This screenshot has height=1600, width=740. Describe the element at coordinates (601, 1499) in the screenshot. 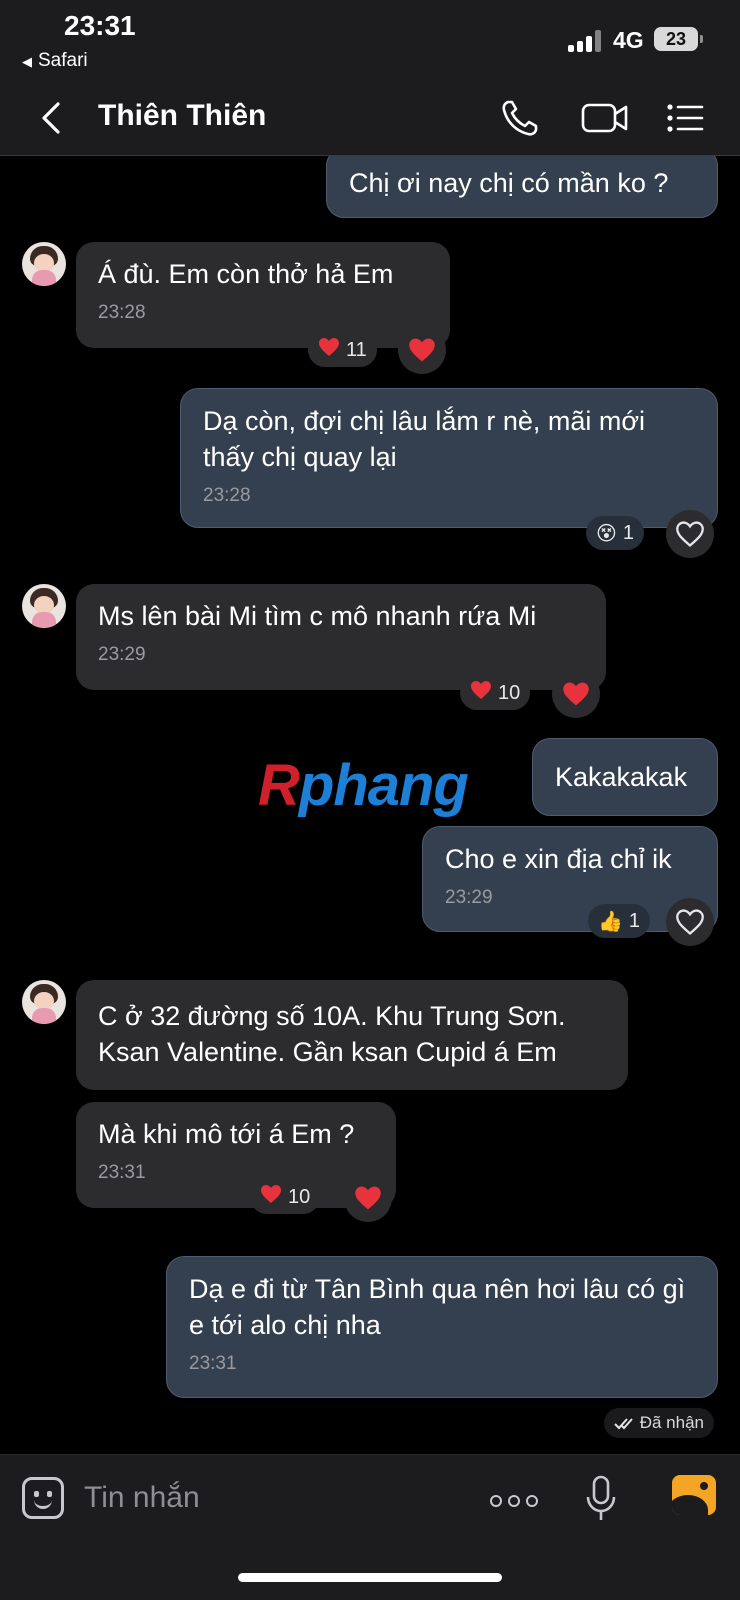

I see `microphone-icon` at that location.